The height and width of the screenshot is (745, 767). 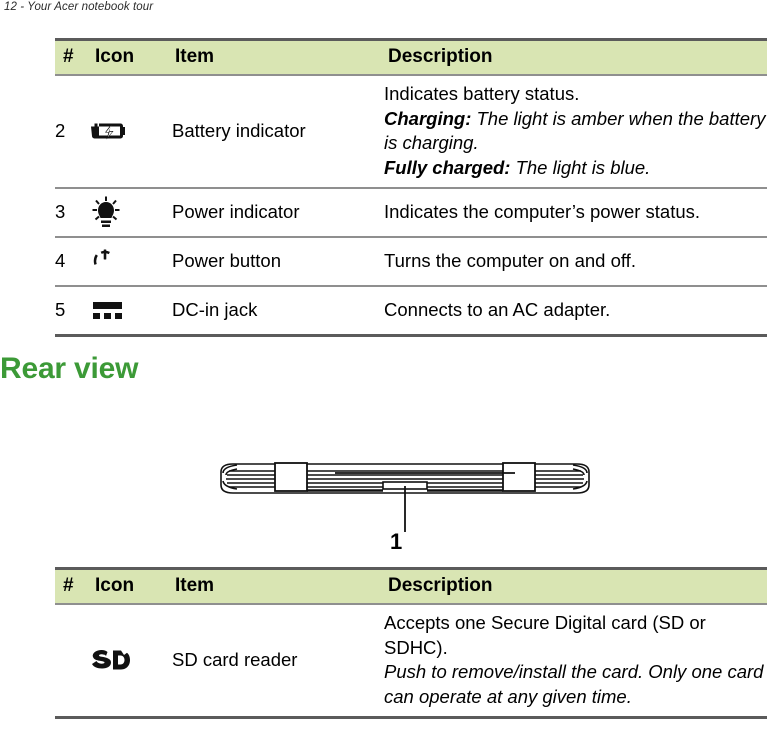 I want to click on table-row: 5 DC-in jack Connects to an AC adapter., so click(x=411, y=312).